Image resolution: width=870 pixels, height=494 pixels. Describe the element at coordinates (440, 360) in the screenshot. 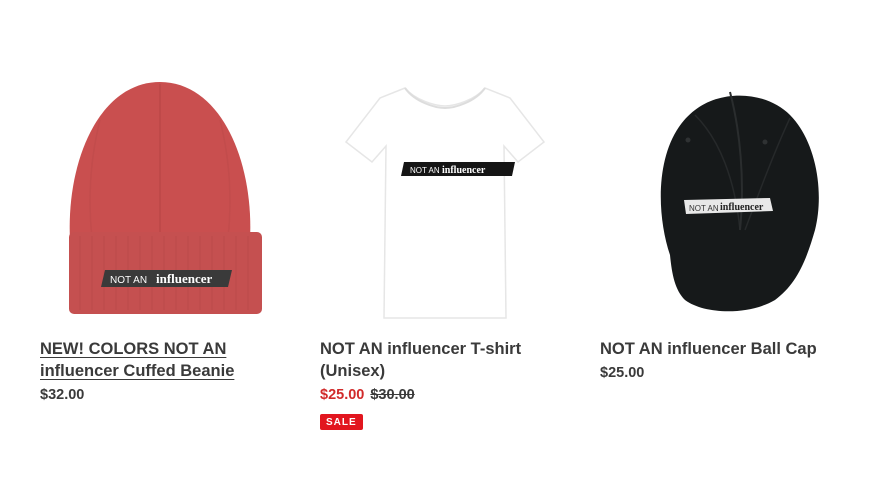

I see `product-title-link: NOT AN influencer T-shirt (Unisex)` at that location.